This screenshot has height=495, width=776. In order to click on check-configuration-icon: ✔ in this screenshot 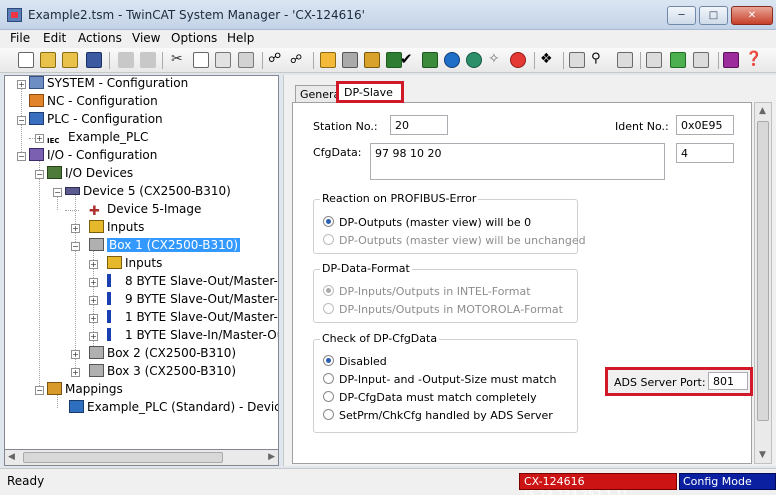, I will do `click(408, 60)`.